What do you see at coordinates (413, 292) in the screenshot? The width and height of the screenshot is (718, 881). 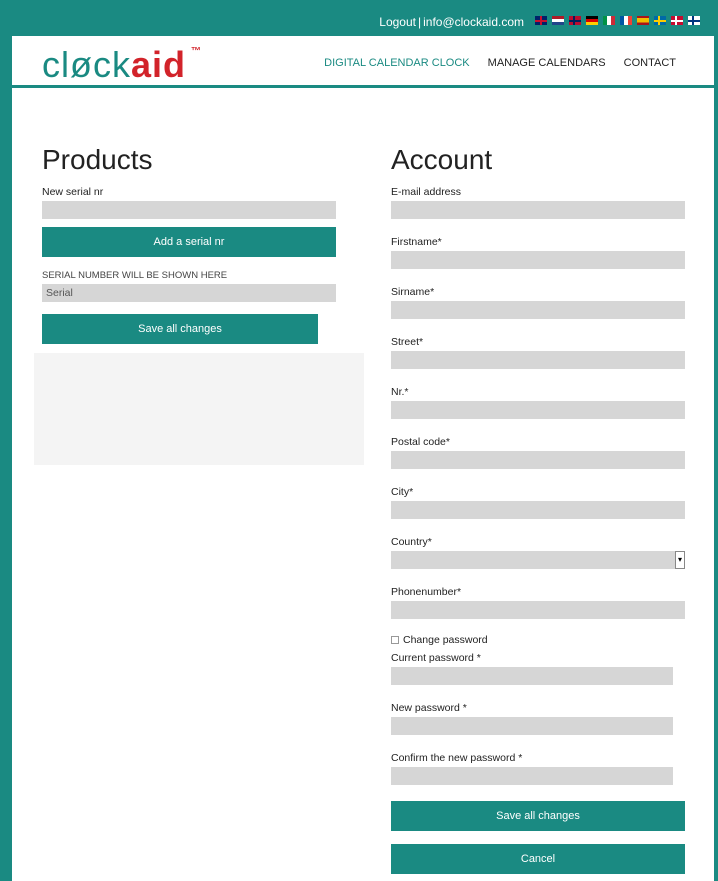 I see `sirname-label: Sirname*` at bounding box center [413, 292].